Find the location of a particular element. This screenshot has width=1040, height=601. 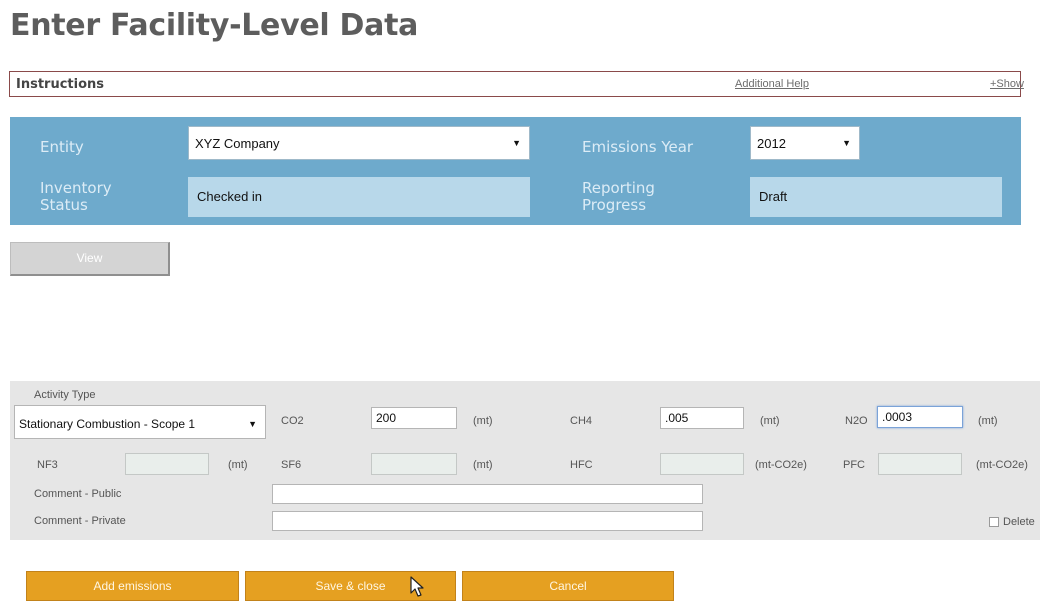

co2-input: 200 is located at coordinates (414, 418).